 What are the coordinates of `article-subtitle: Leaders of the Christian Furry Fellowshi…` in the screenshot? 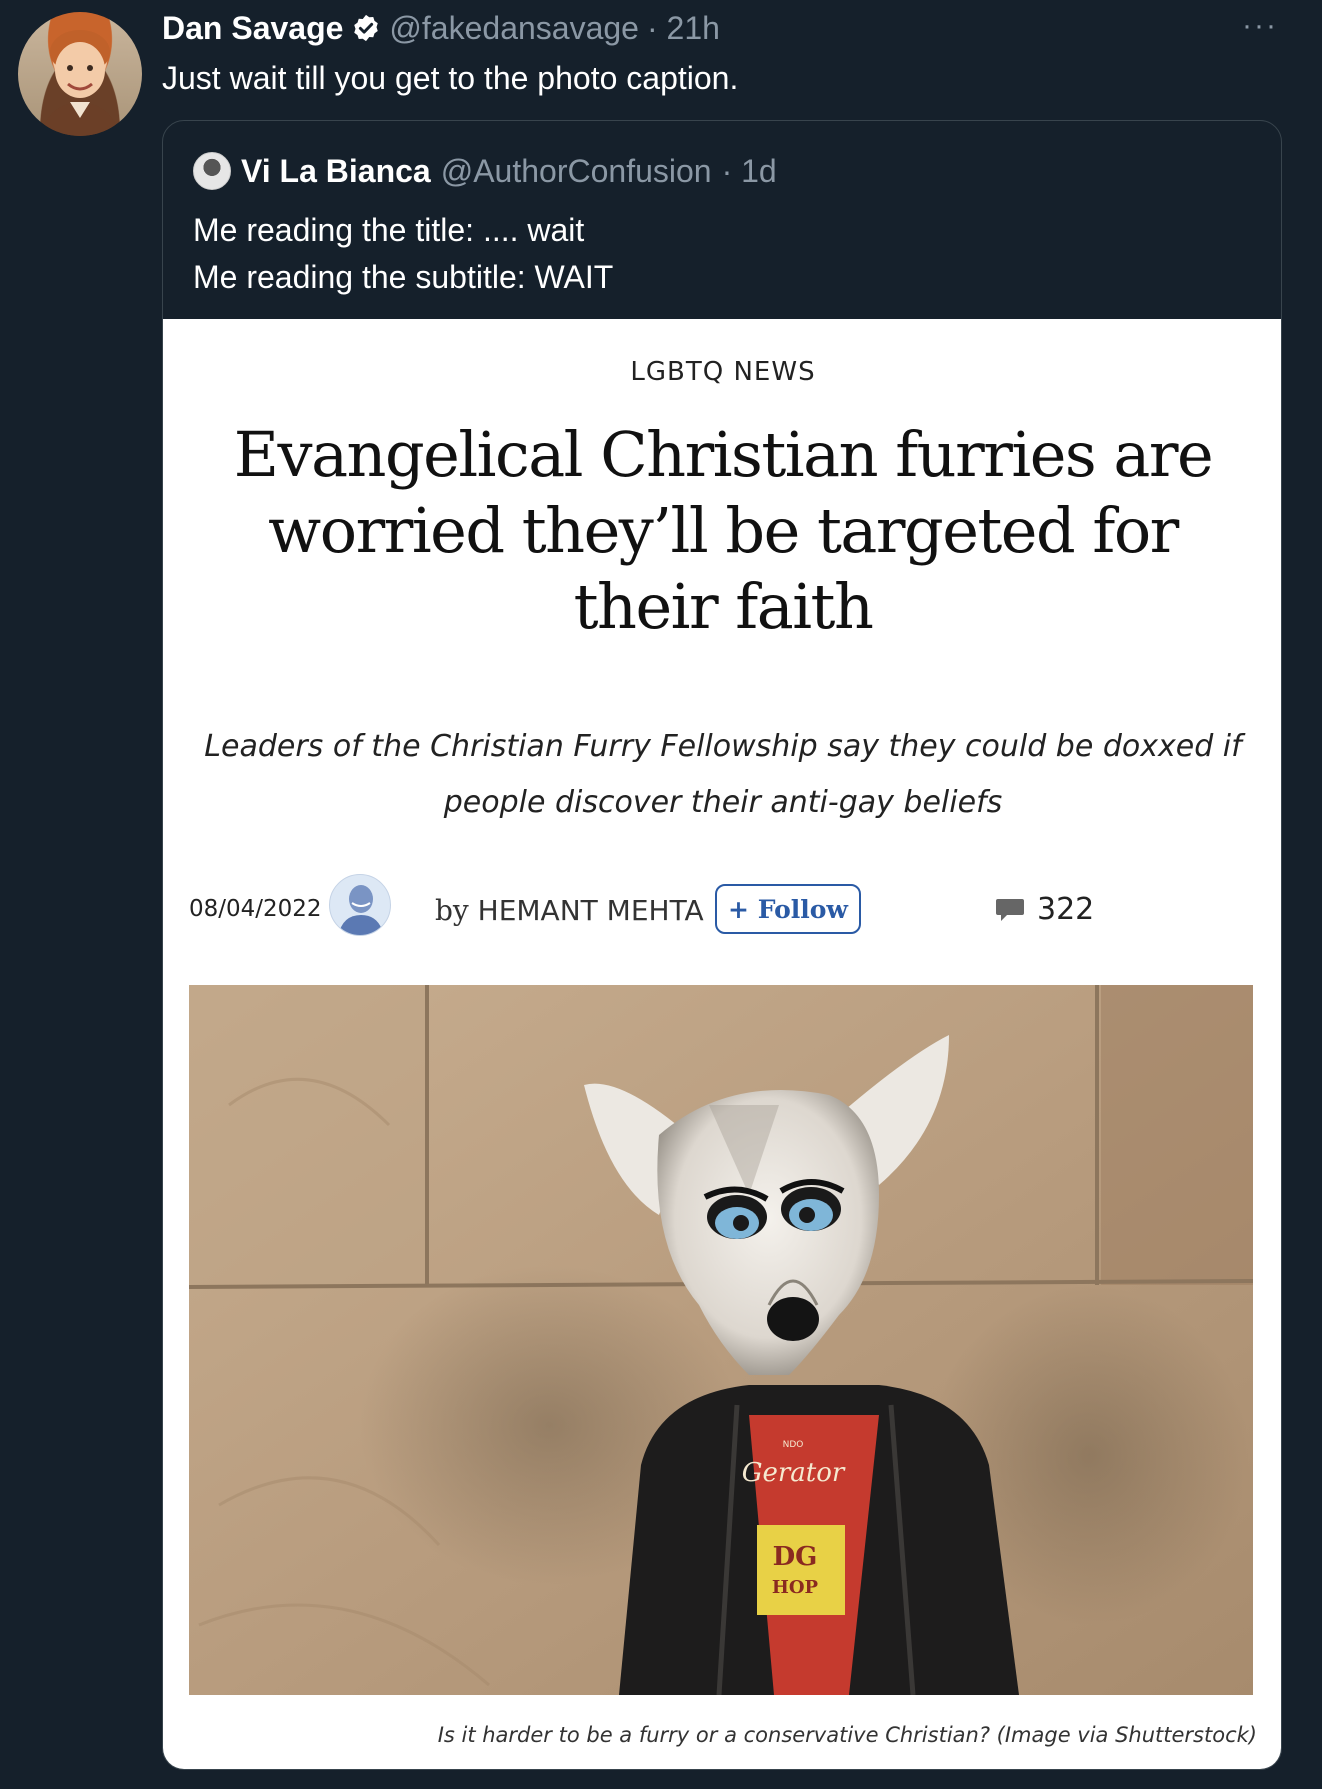 It's located at (723, 774).